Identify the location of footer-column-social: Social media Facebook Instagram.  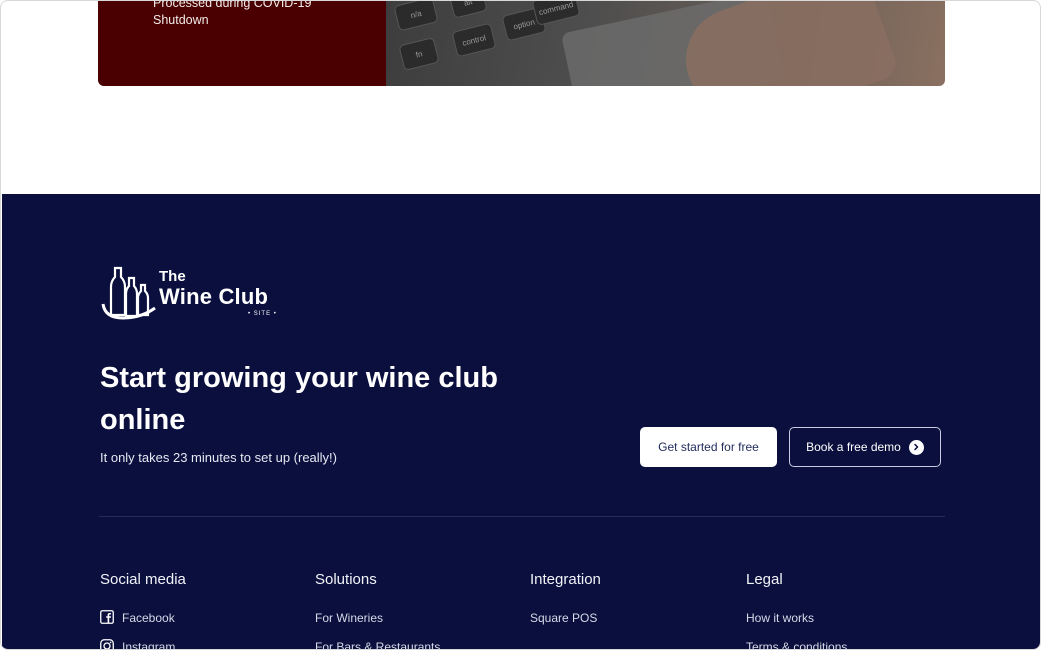
(143, 610).